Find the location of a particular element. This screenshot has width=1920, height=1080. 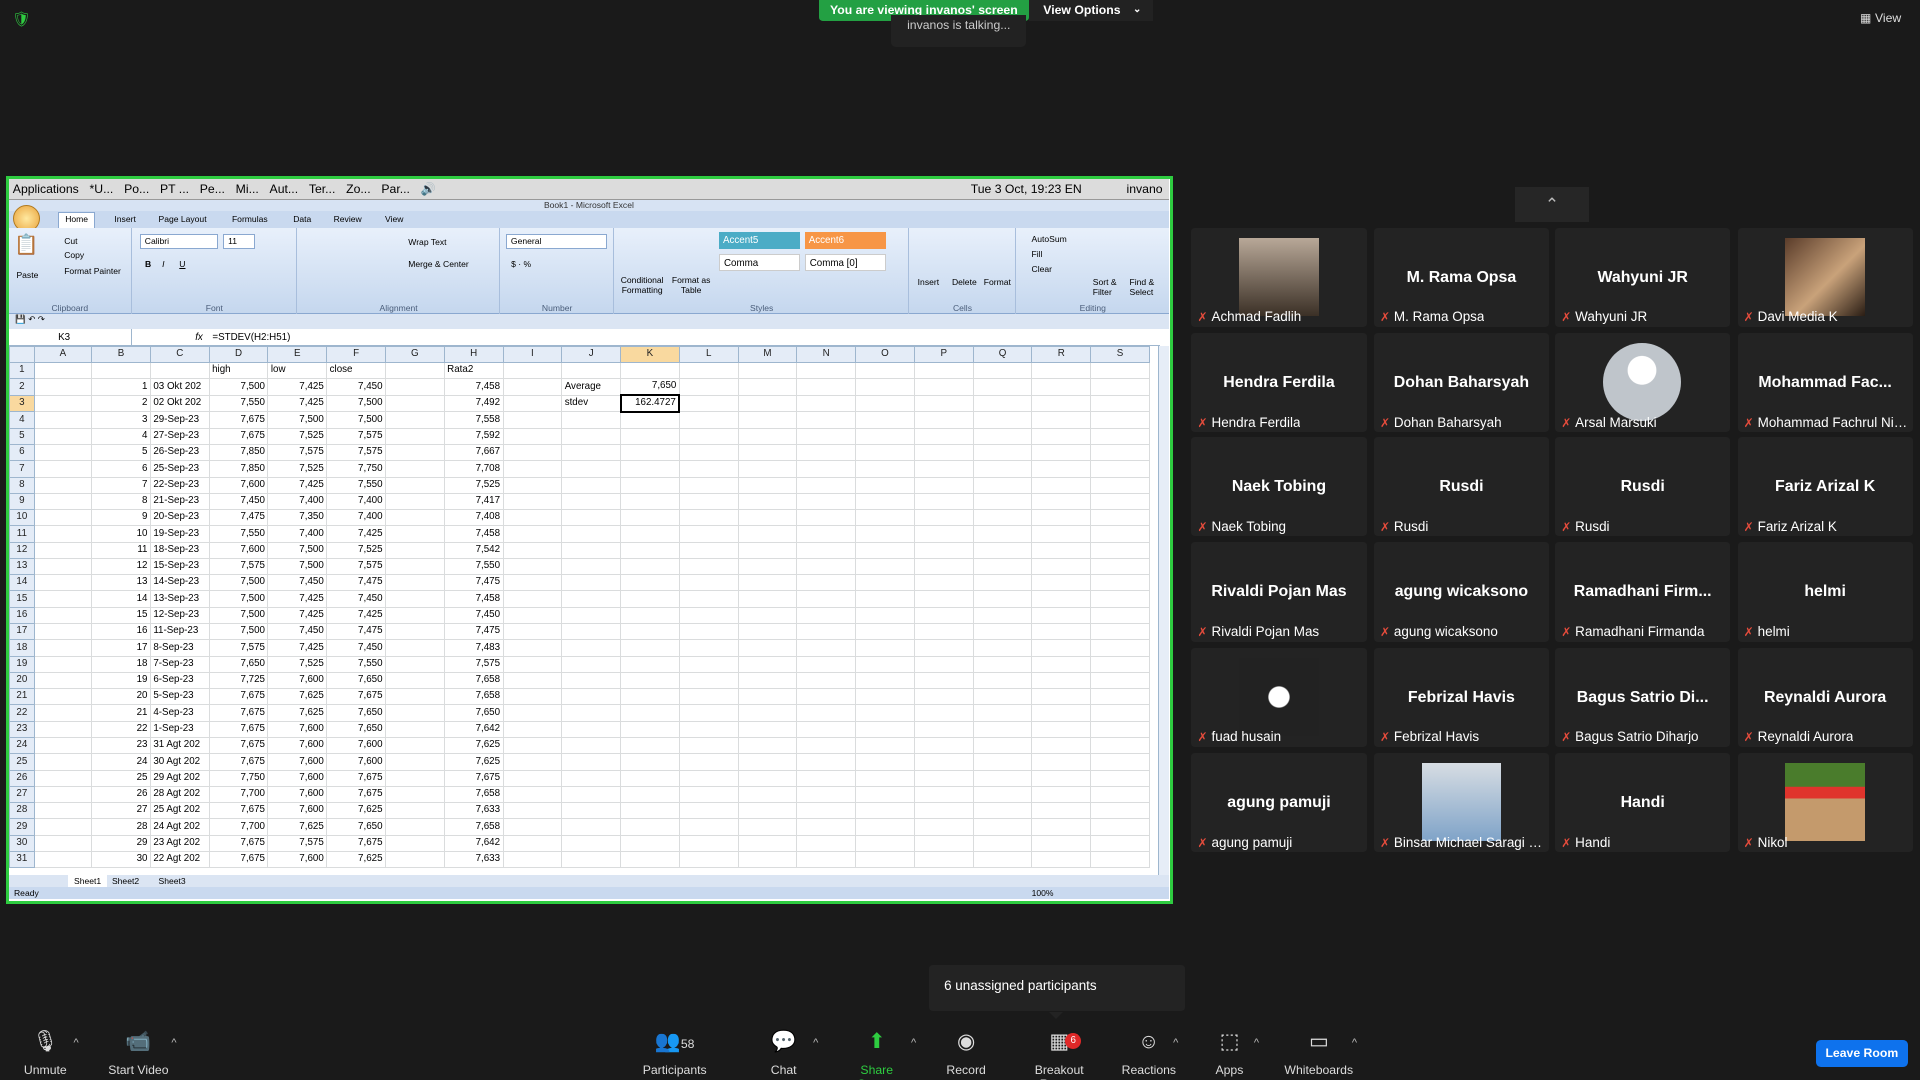

paste-icon: 📋 is located at coordinates (26, 245).